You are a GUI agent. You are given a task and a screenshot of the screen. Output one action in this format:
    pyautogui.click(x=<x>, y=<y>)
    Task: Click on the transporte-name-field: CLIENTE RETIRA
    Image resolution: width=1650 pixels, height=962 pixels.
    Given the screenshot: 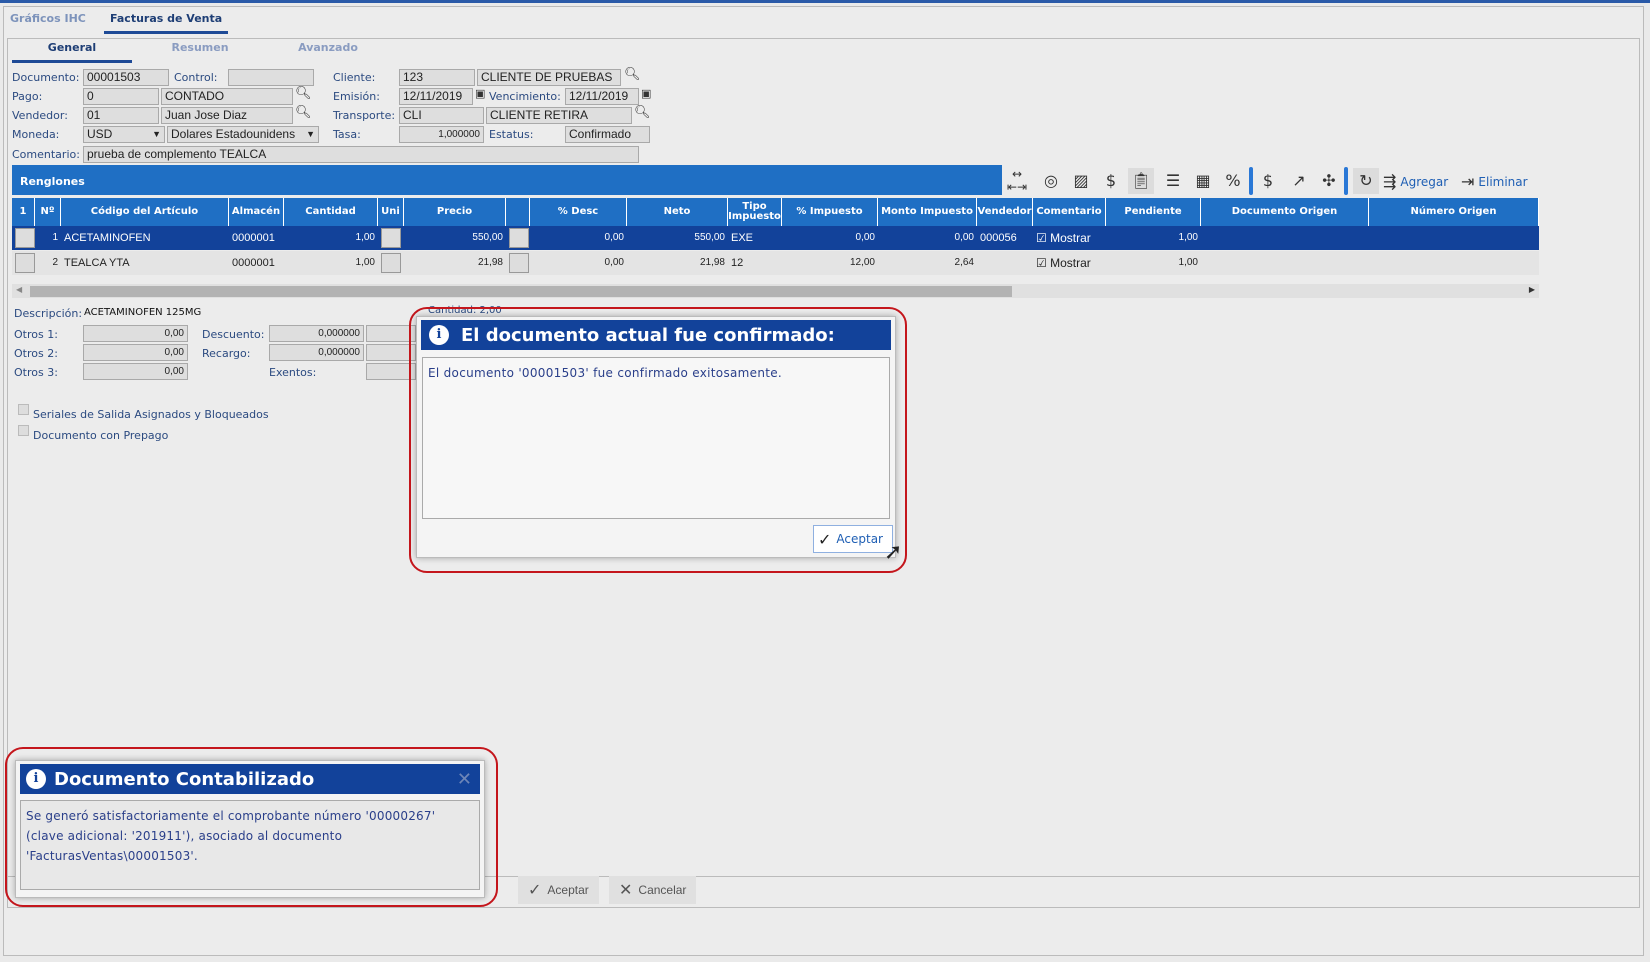 What is the action you would take?
    pyautogui.click(x=559, y=115)
    